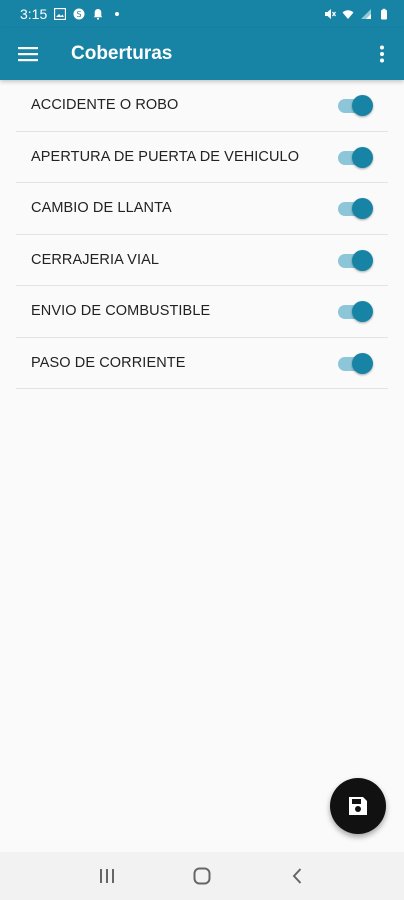 This screenshot has width=404, height=900. I want to click on coverage-label: ACCIDENTE O ROBO, so click(105, 105).